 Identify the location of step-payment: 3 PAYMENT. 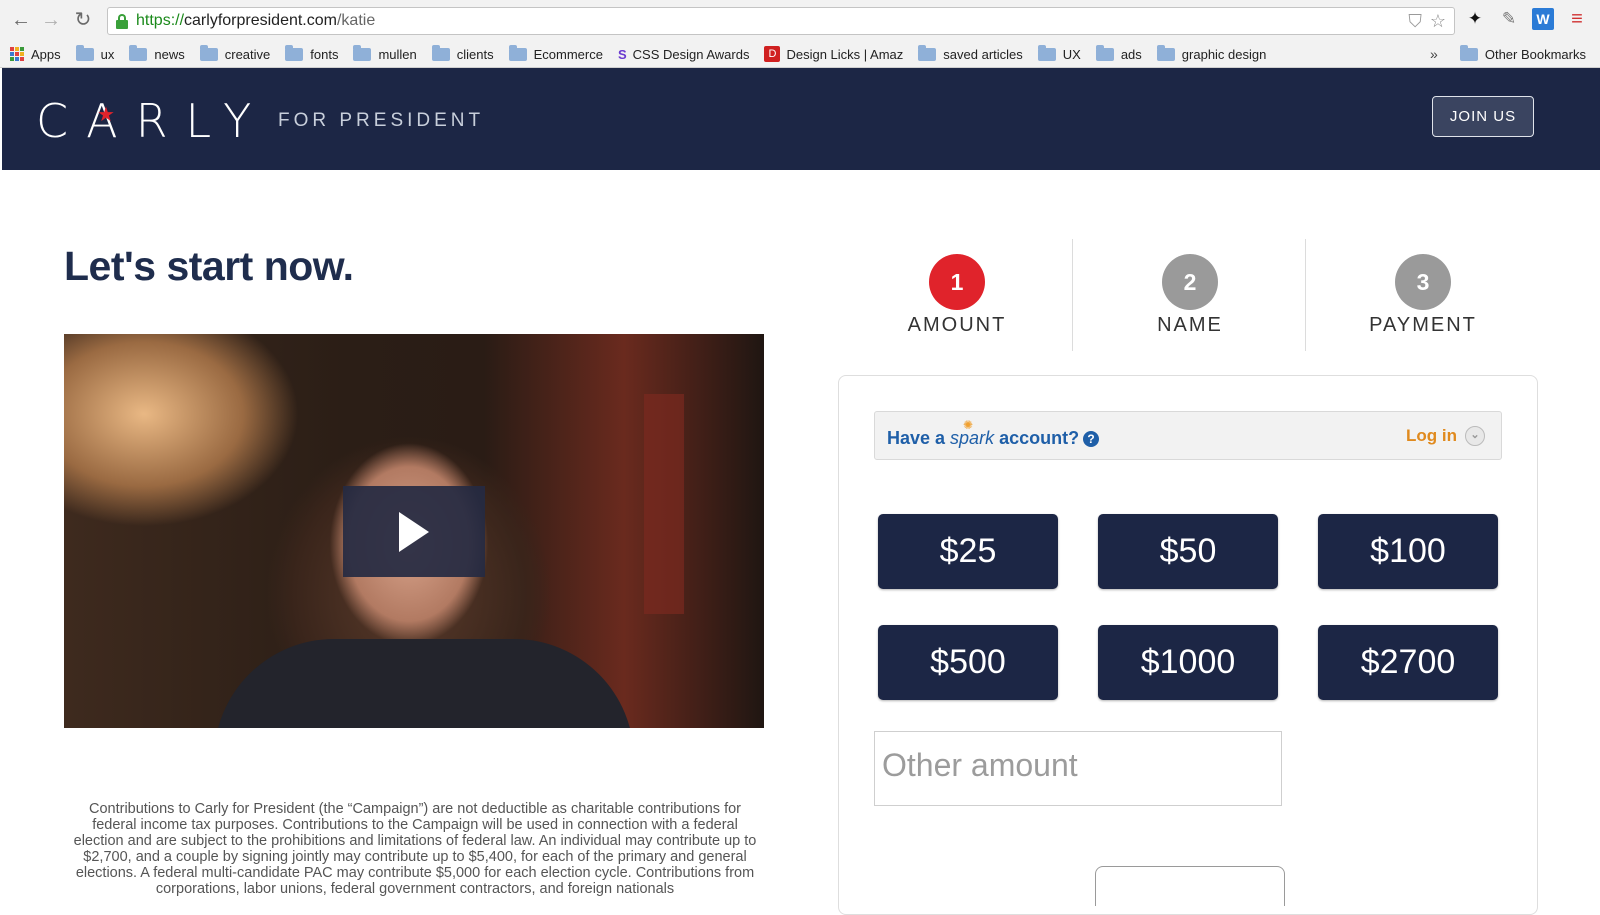
(1423, 295).